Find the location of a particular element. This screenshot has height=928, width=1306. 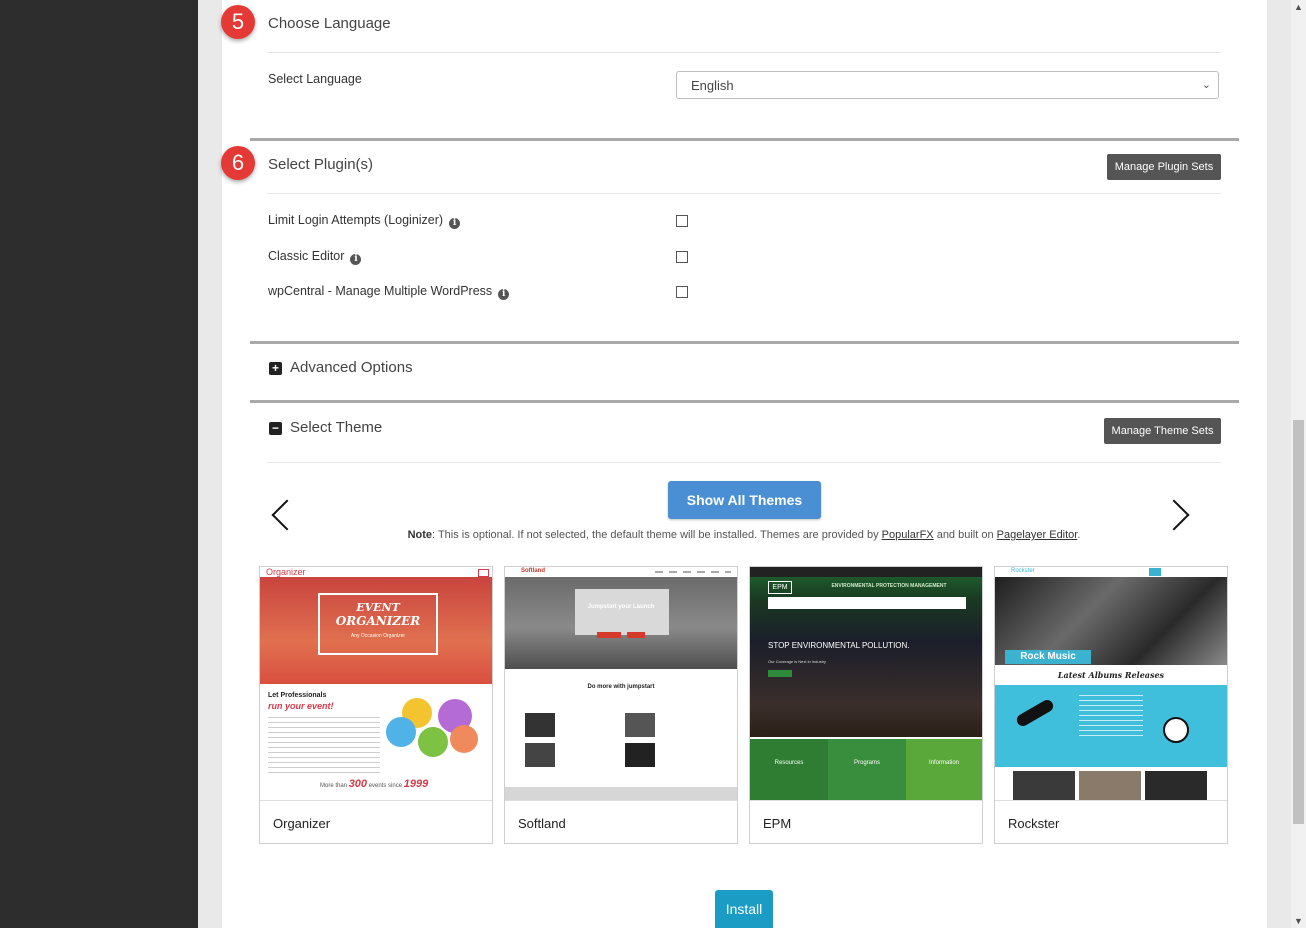

language-select: English ⌄ is located at coordinates (947, 85).